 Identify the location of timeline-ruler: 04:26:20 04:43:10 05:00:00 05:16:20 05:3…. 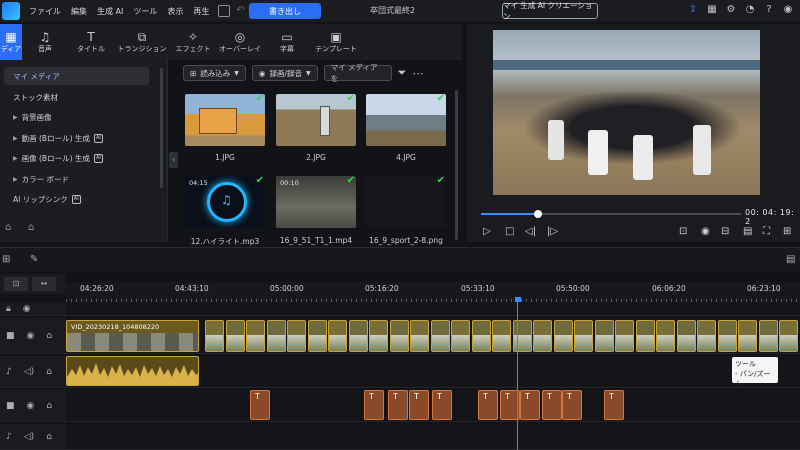
(433, 292).